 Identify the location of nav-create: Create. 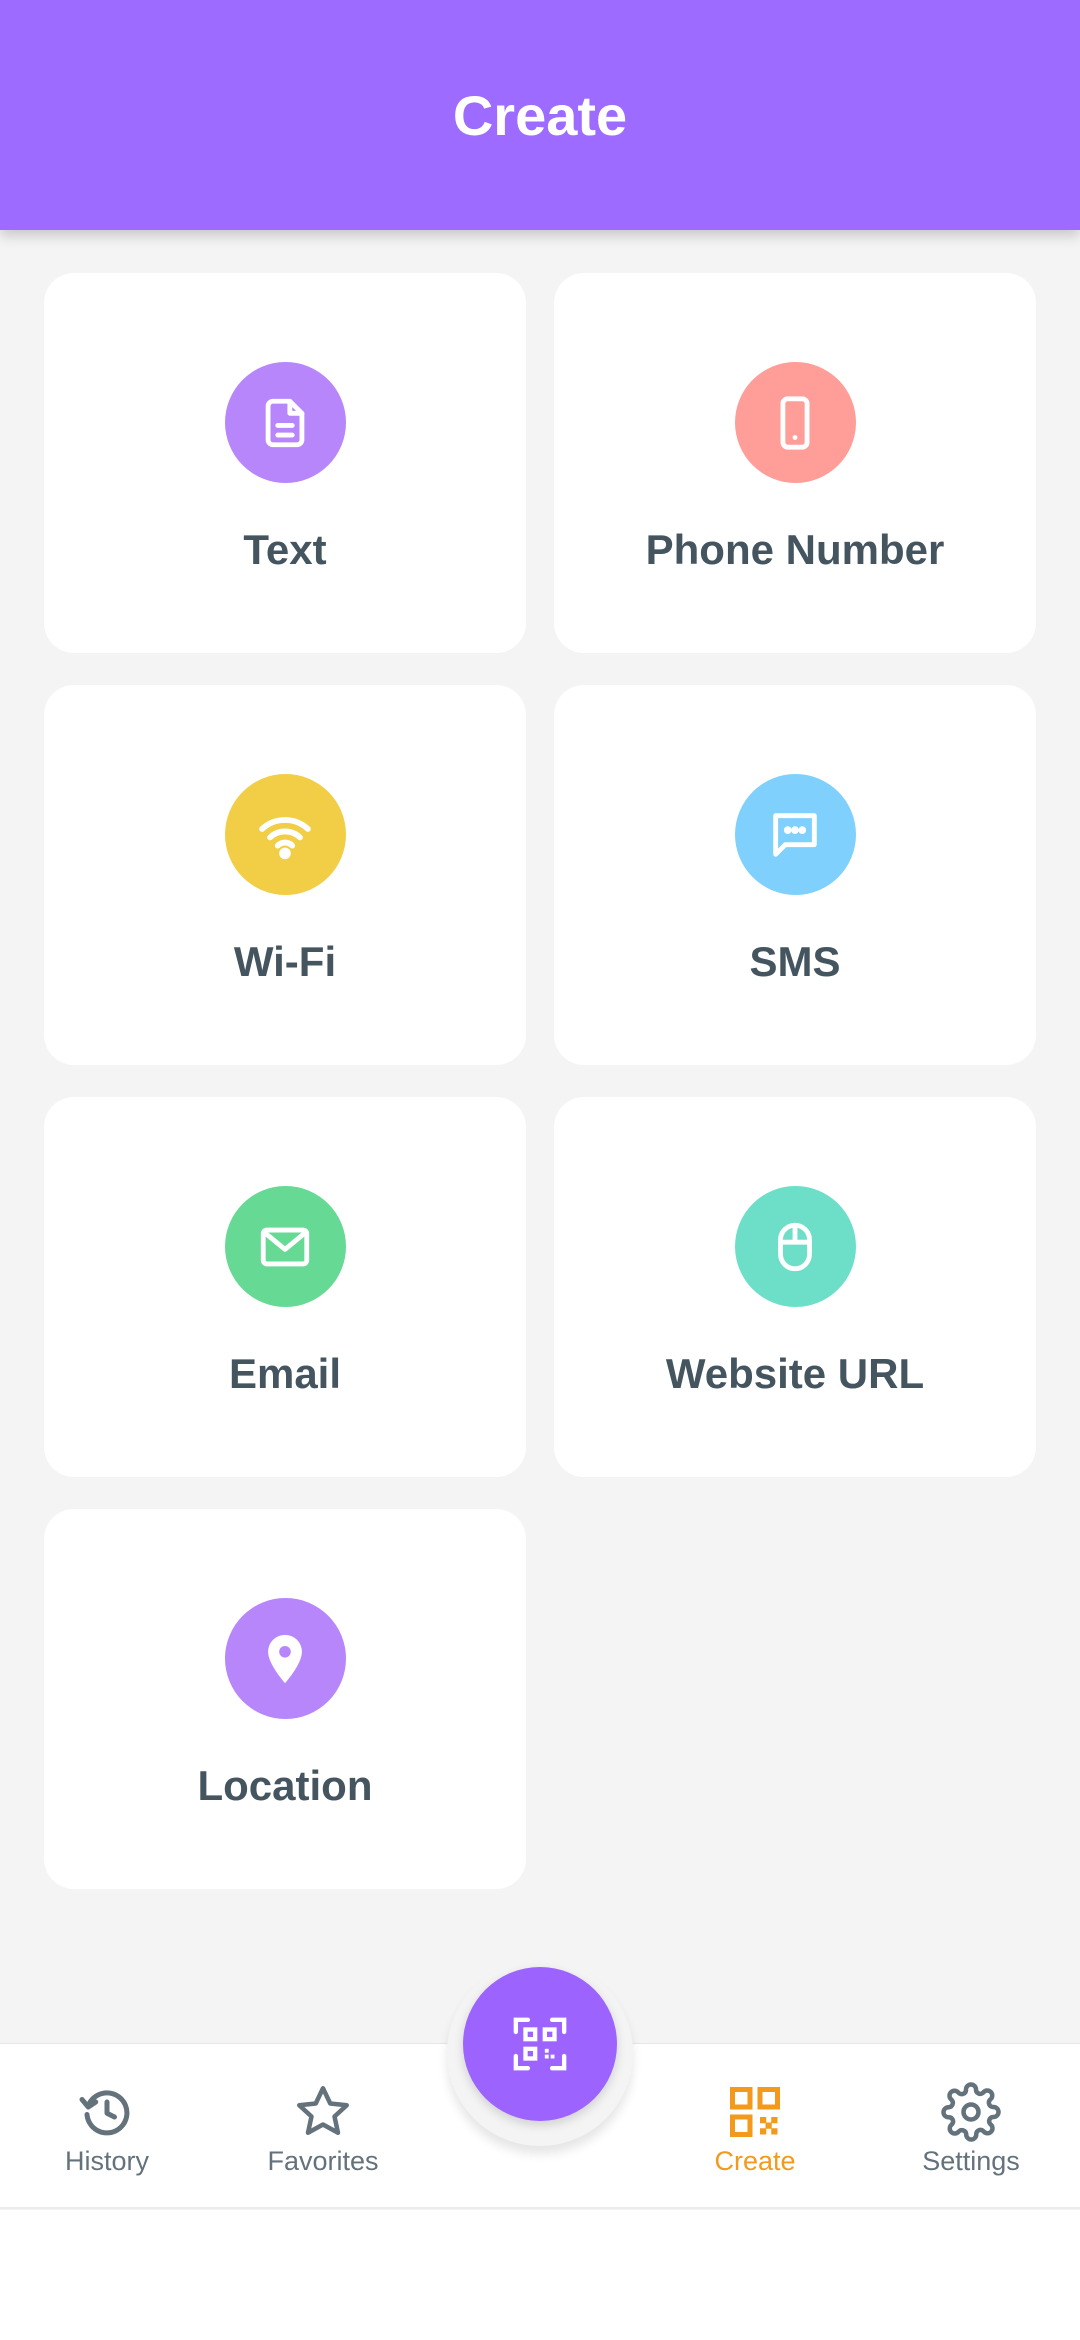
(755, 2129).